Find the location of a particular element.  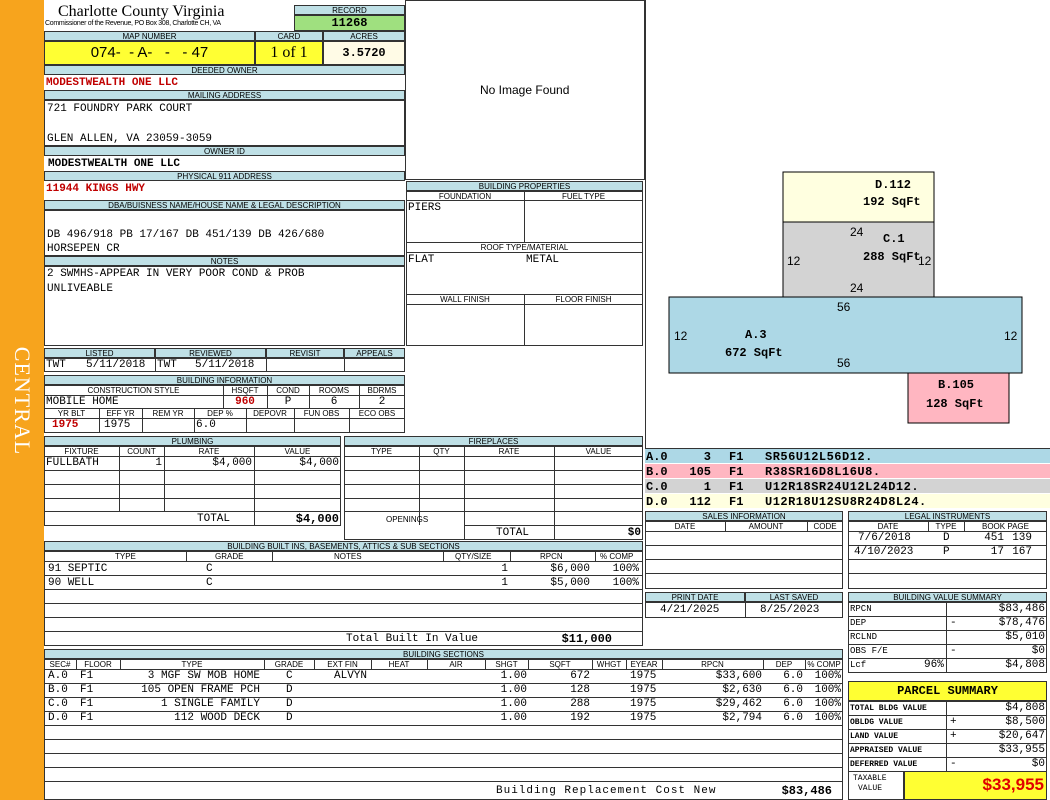

yr-blt-label: YR BLT is located at coordinates (71, 413).